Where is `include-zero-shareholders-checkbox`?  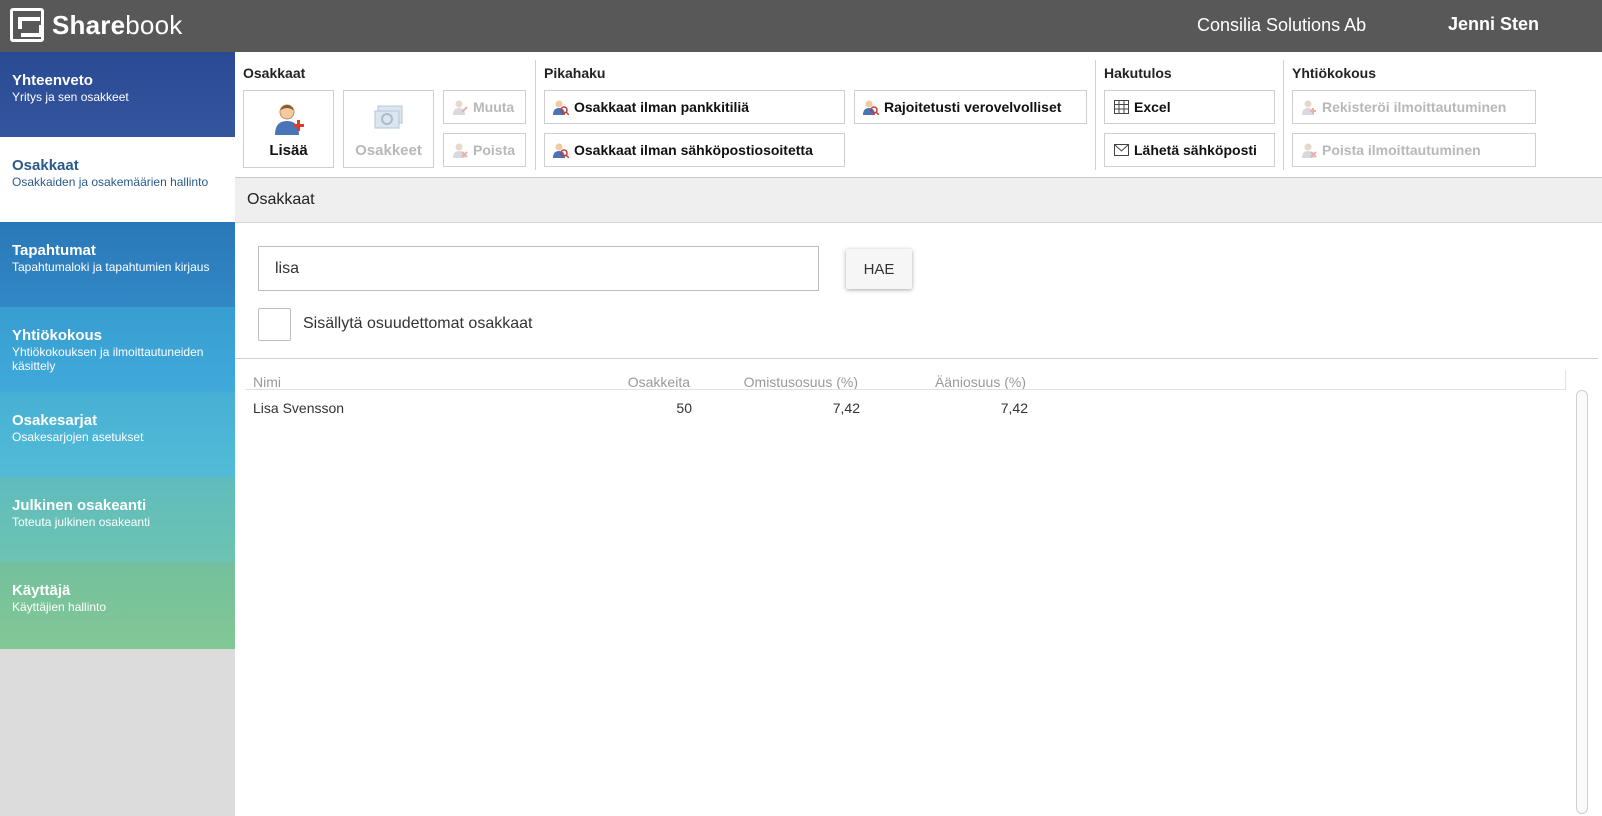 include-zero-shareholders-checkbox is located at coordinates (274, 324).